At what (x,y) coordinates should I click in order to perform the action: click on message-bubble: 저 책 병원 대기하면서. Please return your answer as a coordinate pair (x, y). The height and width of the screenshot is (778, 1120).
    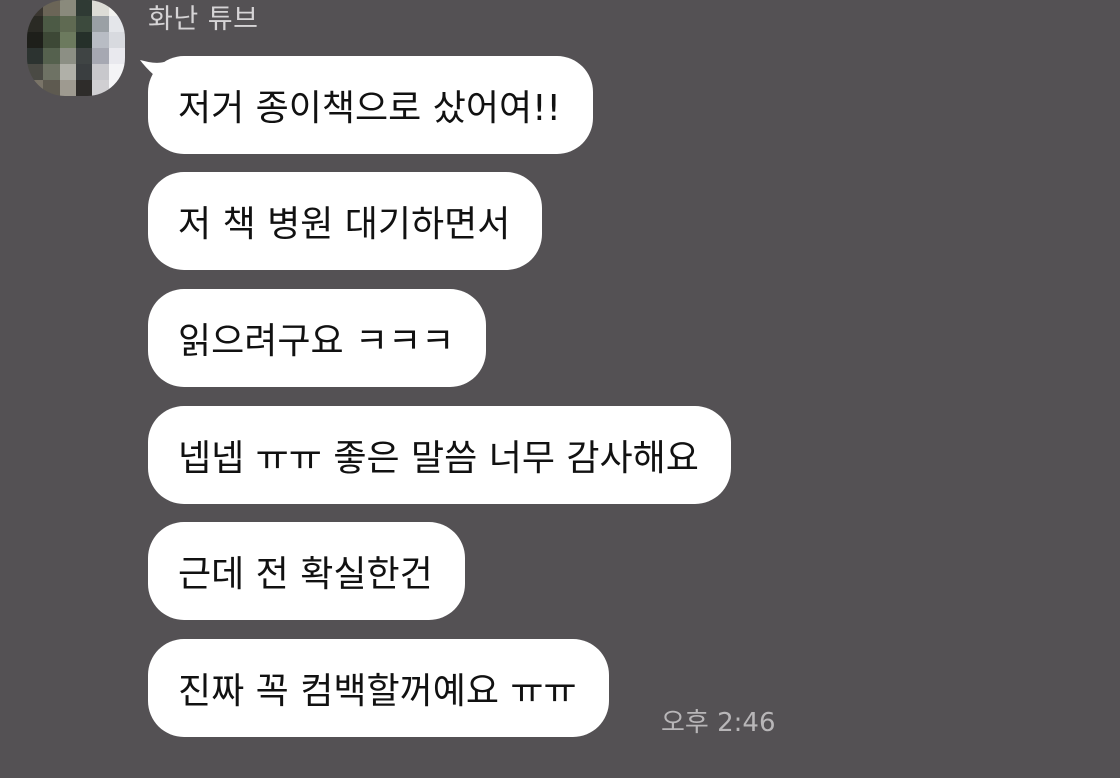
    Looking at the image, I should click on (345, 221).